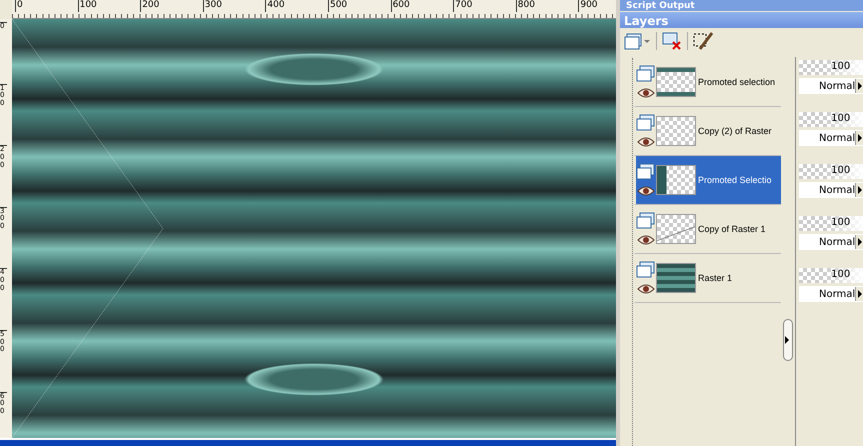  Describe the element at coordinates (359, 6) in the screenshot. I see `ruler-label: 500` at that location.